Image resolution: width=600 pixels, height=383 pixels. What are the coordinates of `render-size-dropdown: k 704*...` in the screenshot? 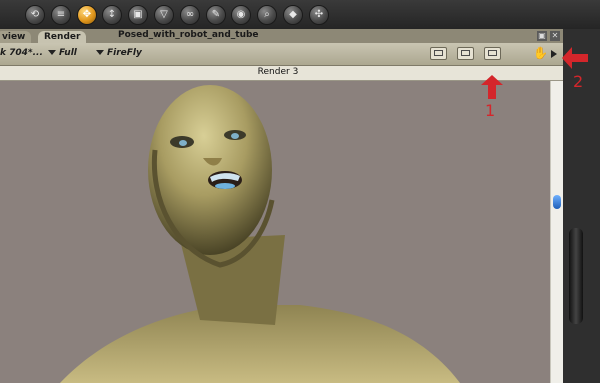 It's located at (21, 53).